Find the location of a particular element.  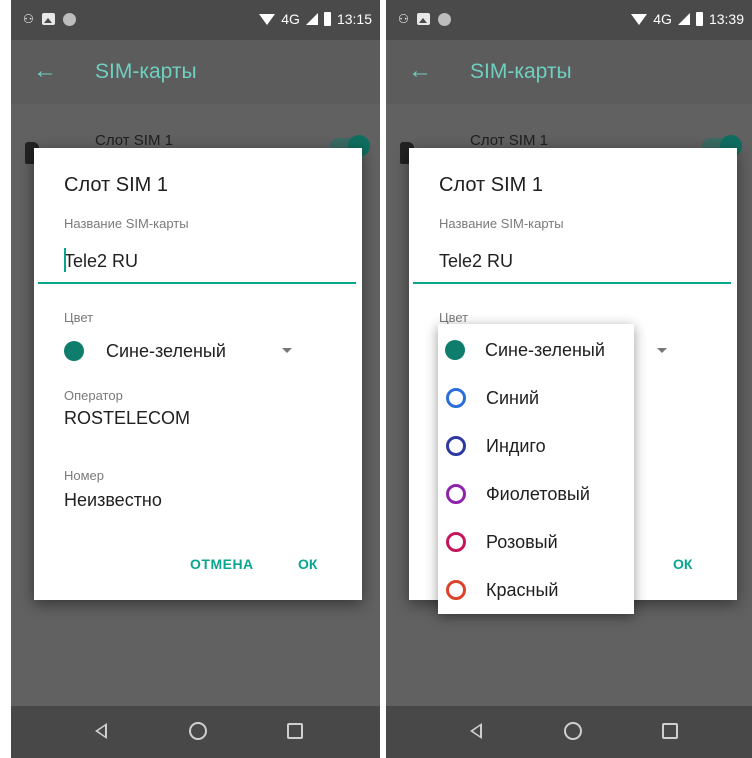

cancel-button: ОТМЕНА is located at coordinates (222, 564).